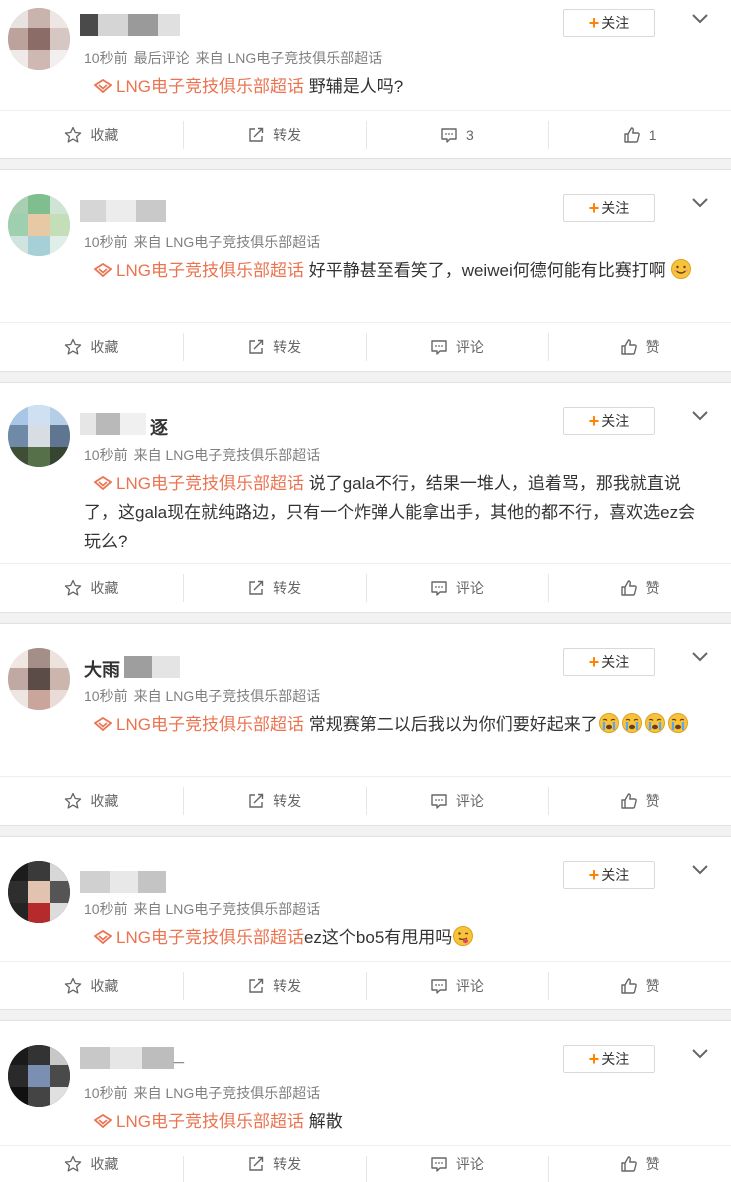 This screenshot has height=1182, width=731. What do you see at coordinates (159, 427) in the screenshot?
I see `username-visible-part: 逐` at bounding box center [159, 427].